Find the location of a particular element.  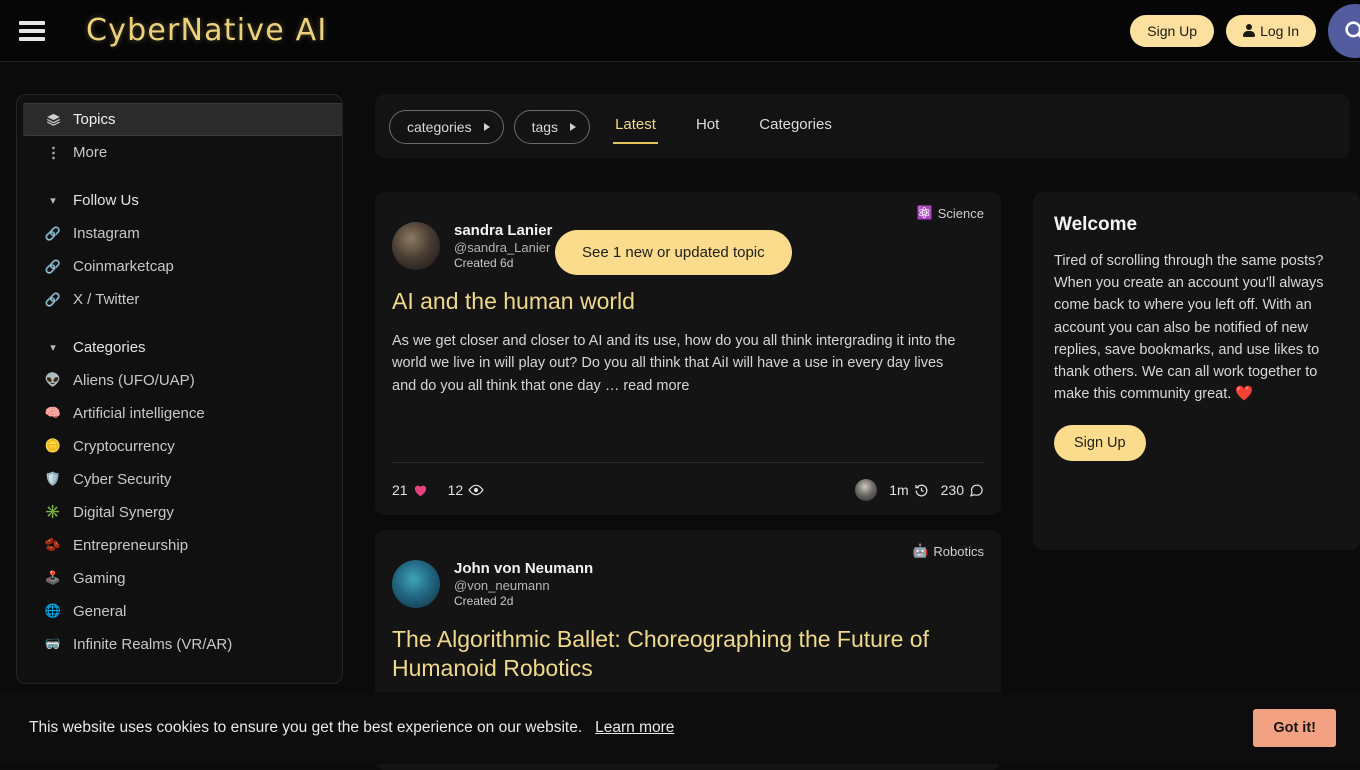

sidebar-item-artificial-intelligence: 🧠 Artificial intelligence is located at coordinates (179, 413).